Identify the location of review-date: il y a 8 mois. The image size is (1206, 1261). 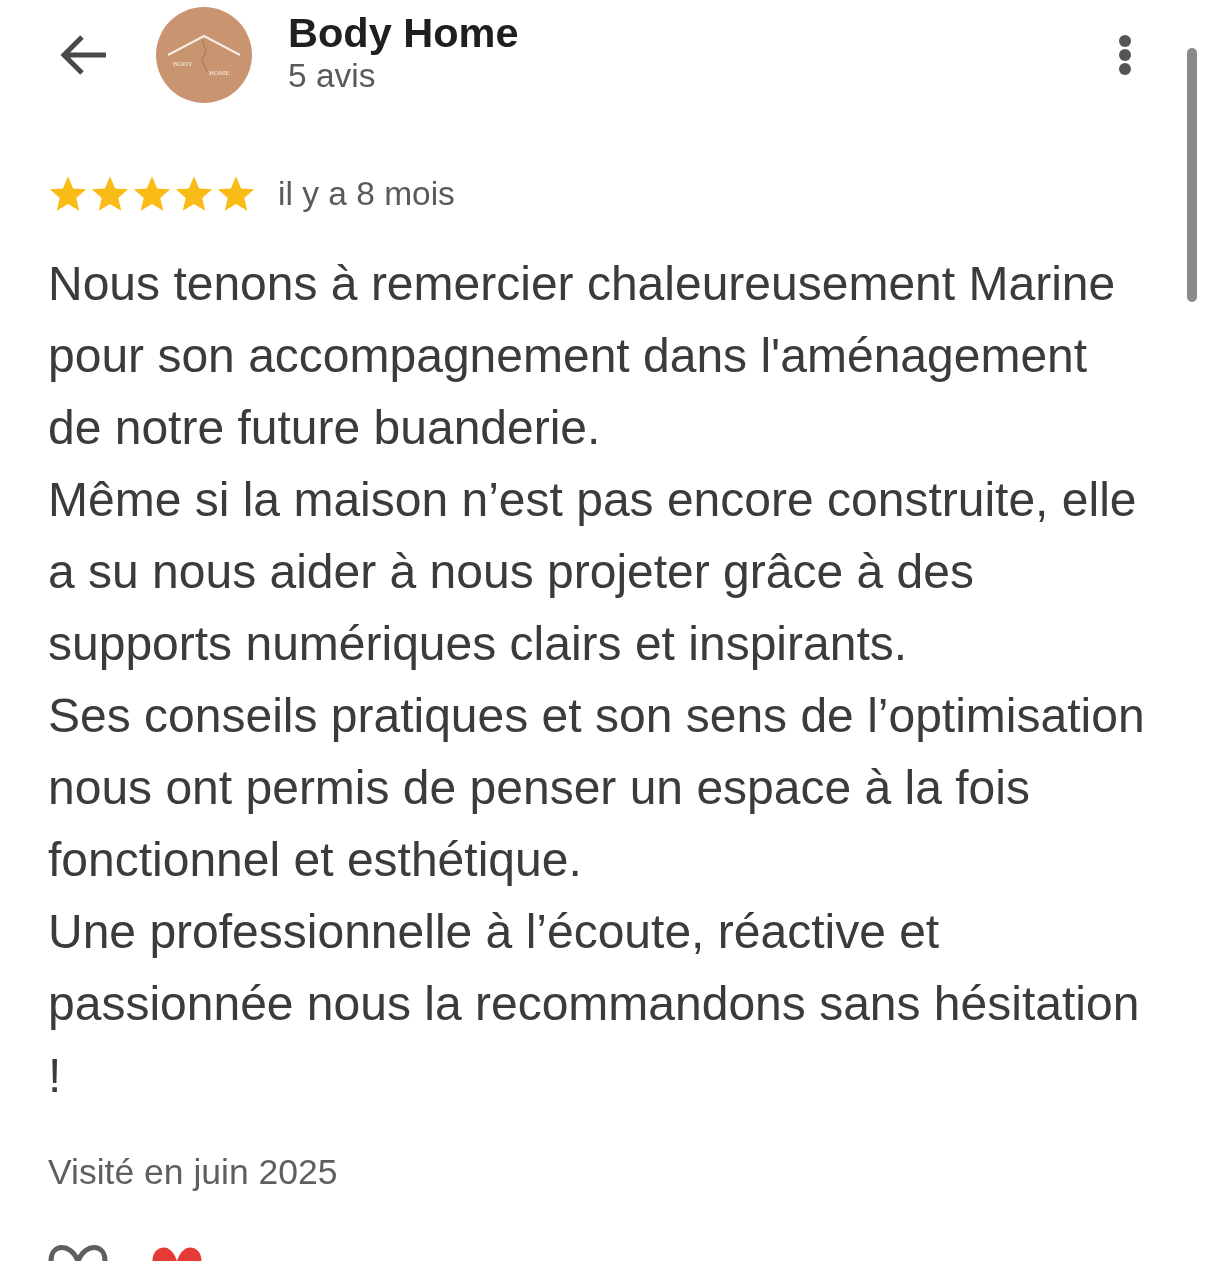
(366, 194).